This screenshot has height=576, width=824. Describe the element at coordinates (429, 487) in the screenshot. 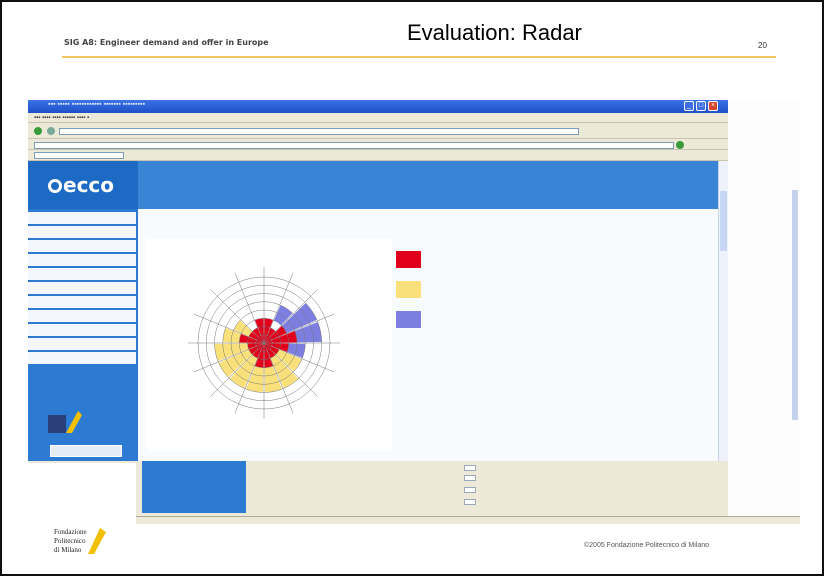

I see `skills-form` at that location.